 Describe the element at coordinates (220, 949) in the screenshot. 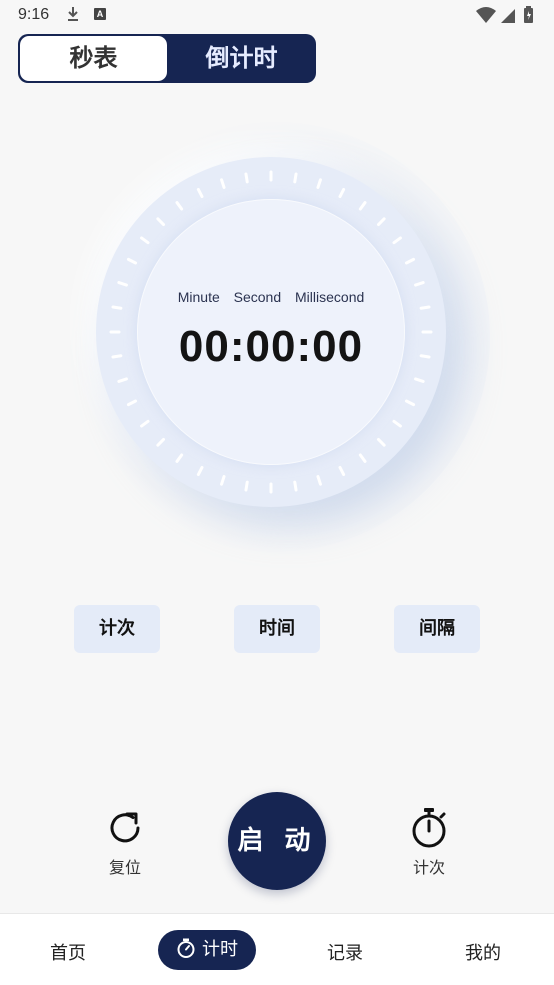

I see `nav-item-timer-label: 计时` at that location.